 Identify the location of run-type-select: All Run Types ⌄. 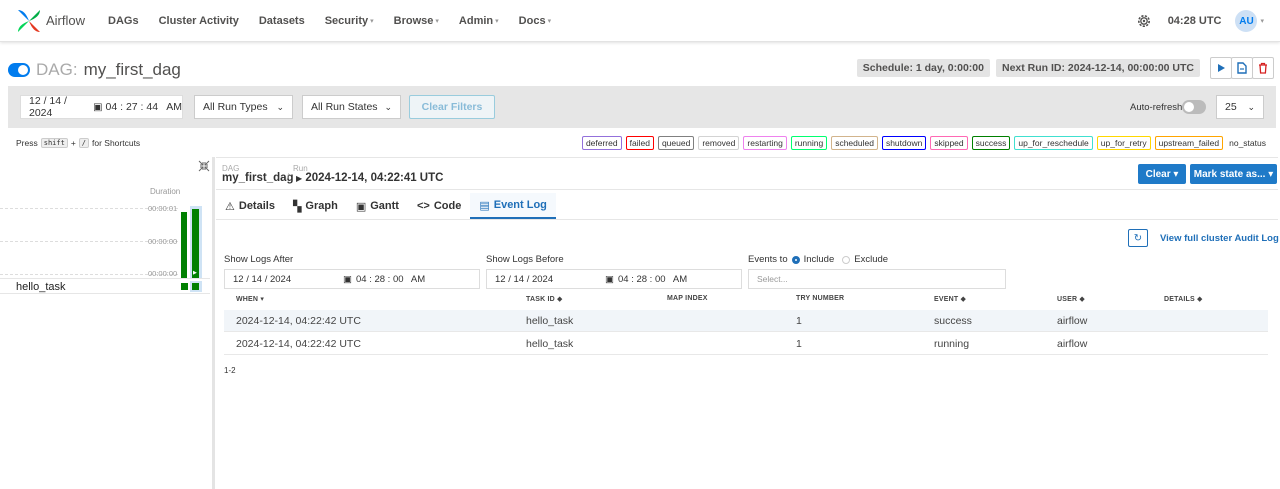
(243, 107).